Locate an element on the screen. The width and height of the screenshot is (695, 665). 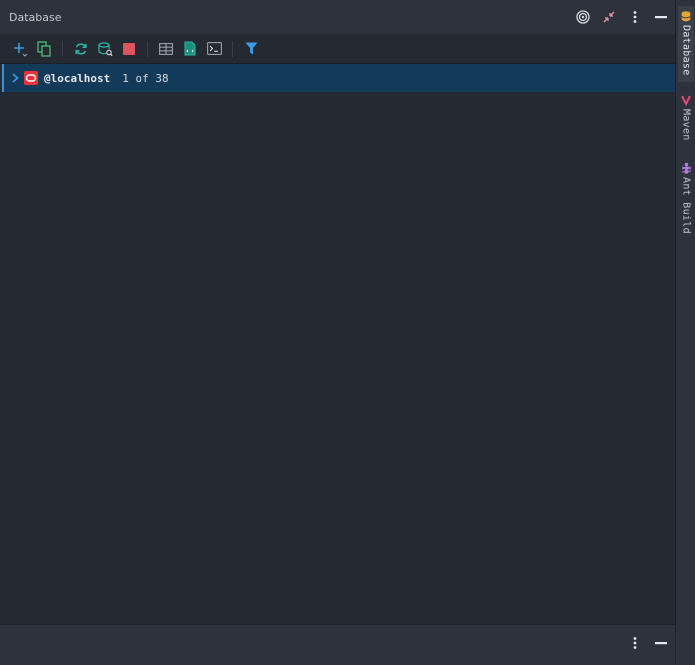
duplicate-icon is located at coordinates (44, 49).